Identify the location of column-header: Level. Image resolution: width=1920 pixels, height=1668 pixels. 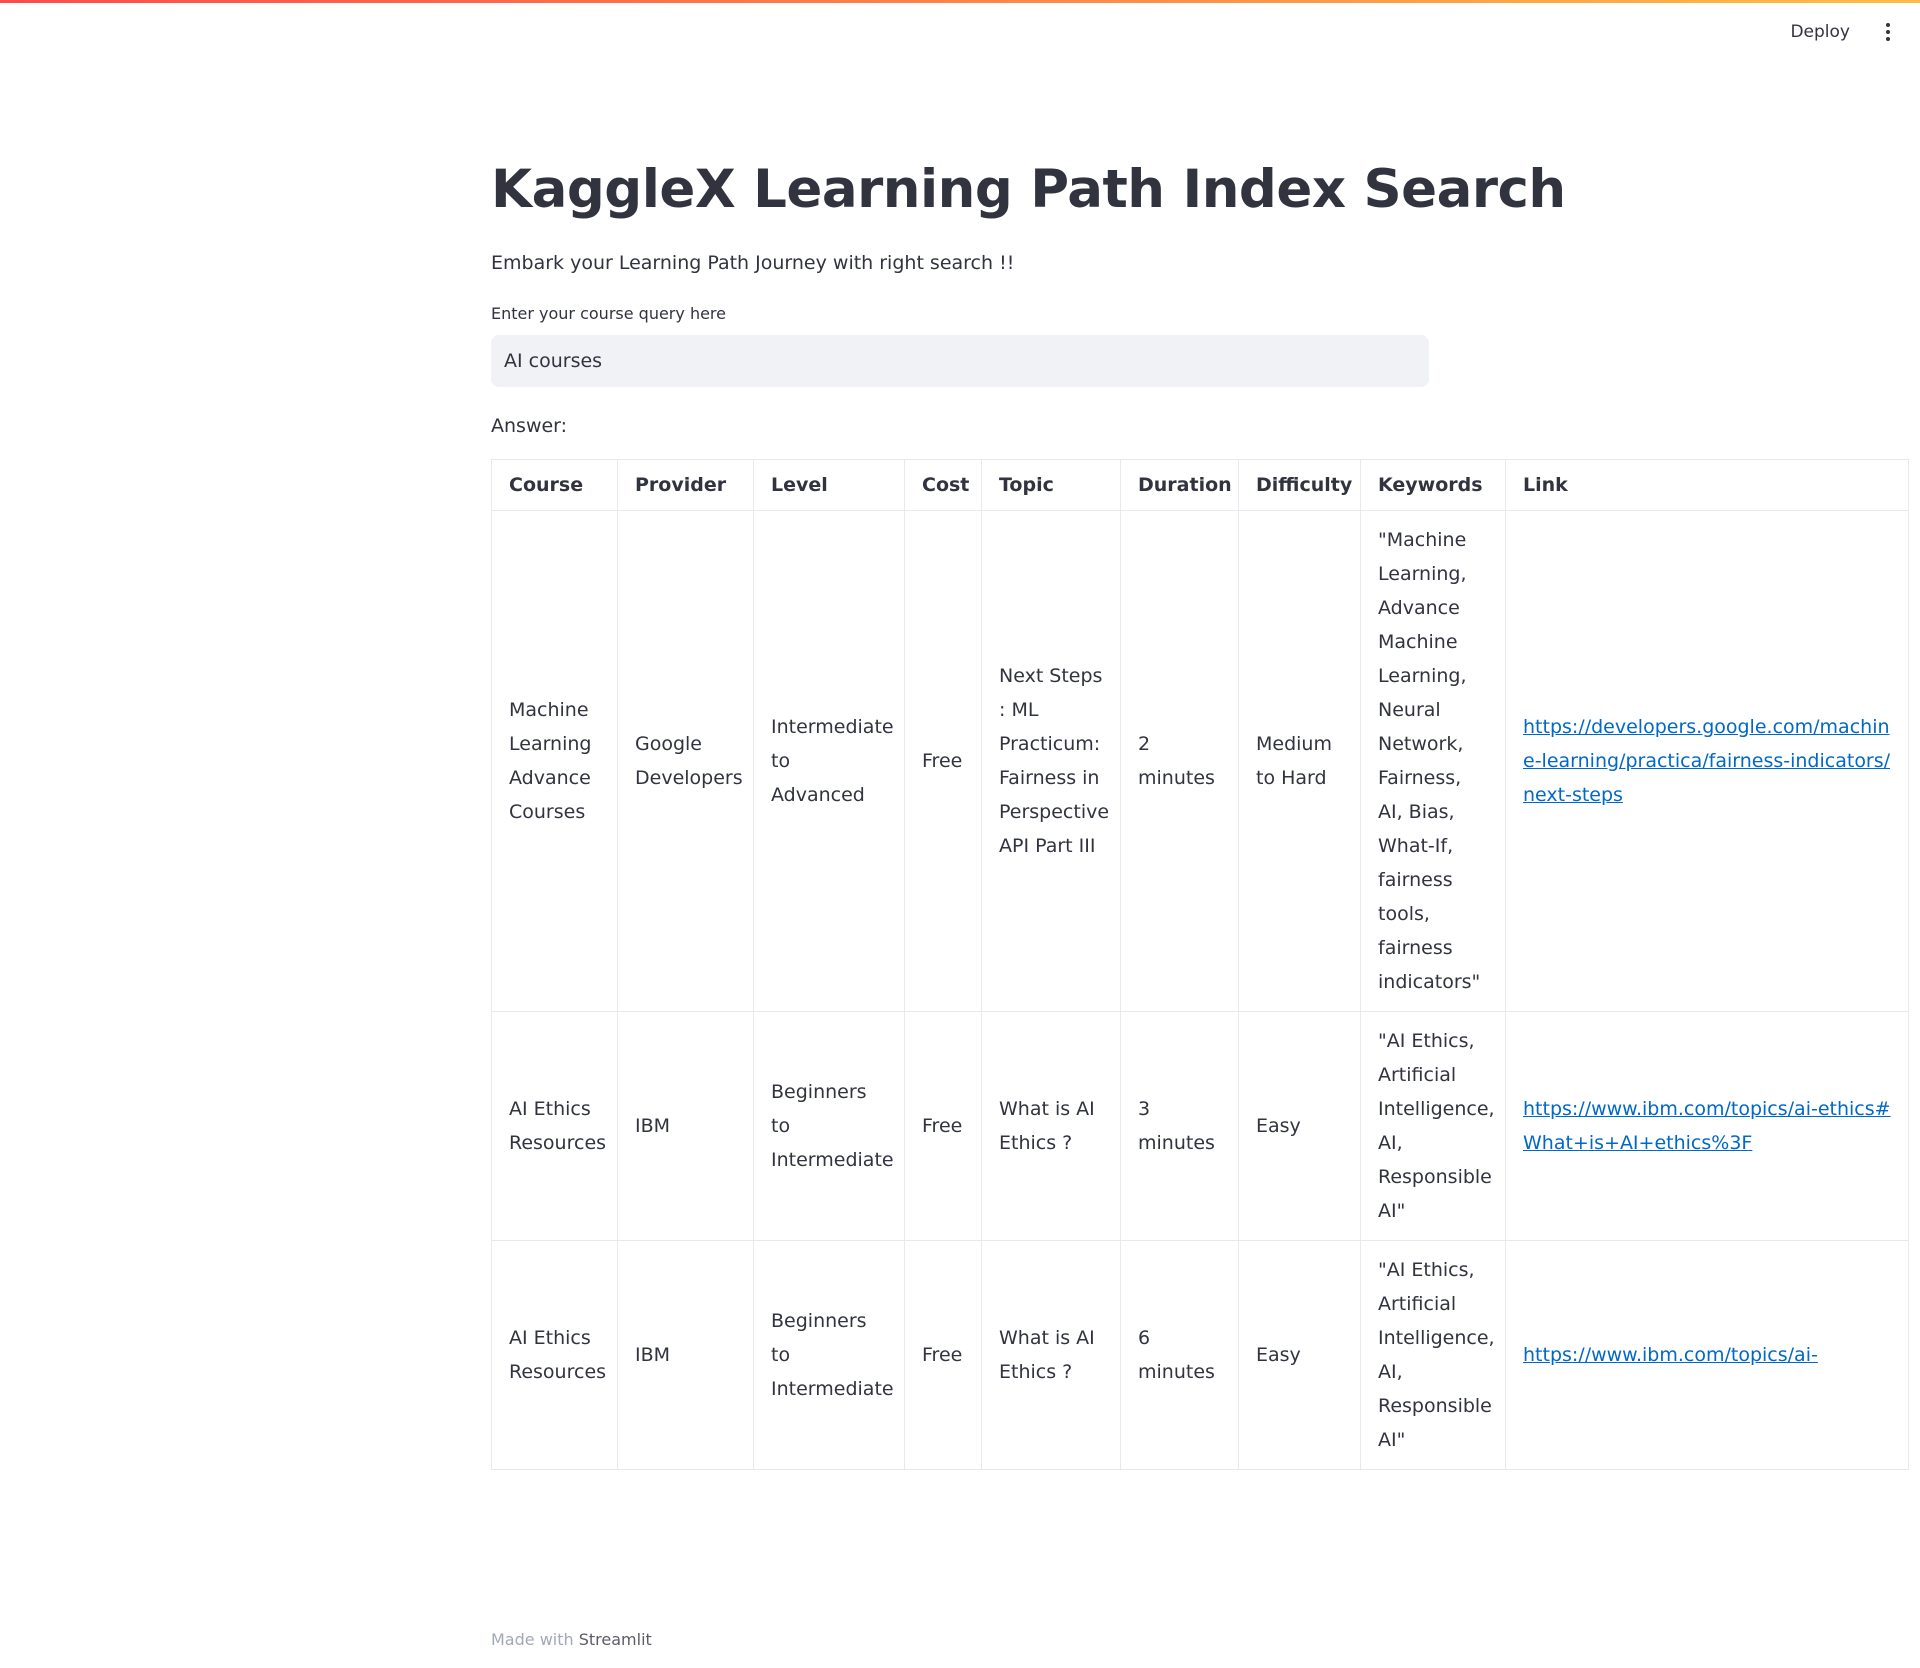
(829, 485).